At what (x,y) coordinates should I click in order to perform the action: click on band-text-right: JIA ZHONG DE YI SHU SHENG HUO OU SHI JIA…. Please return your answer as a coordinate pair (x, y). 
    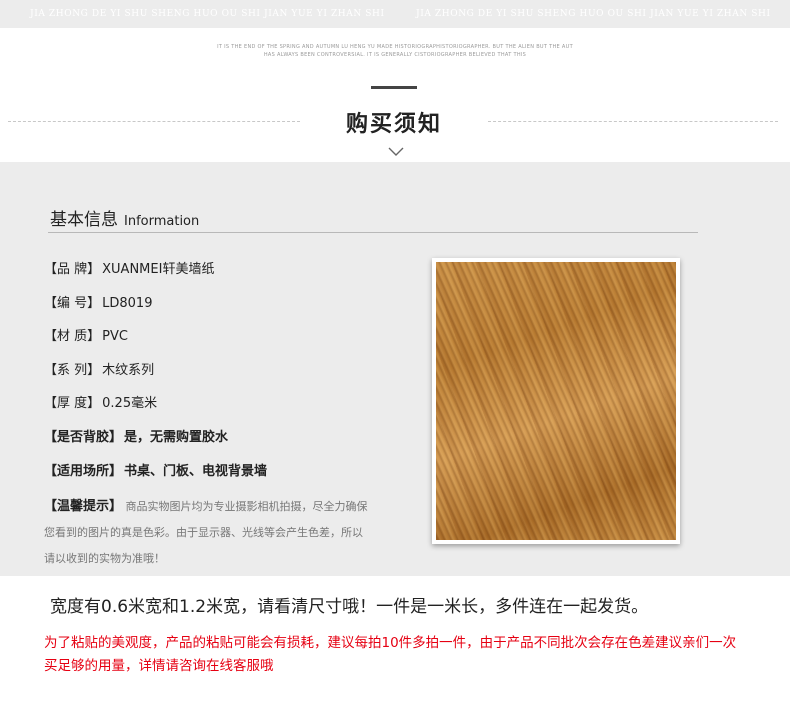
    Looking at the image, I should click on (593, 14).